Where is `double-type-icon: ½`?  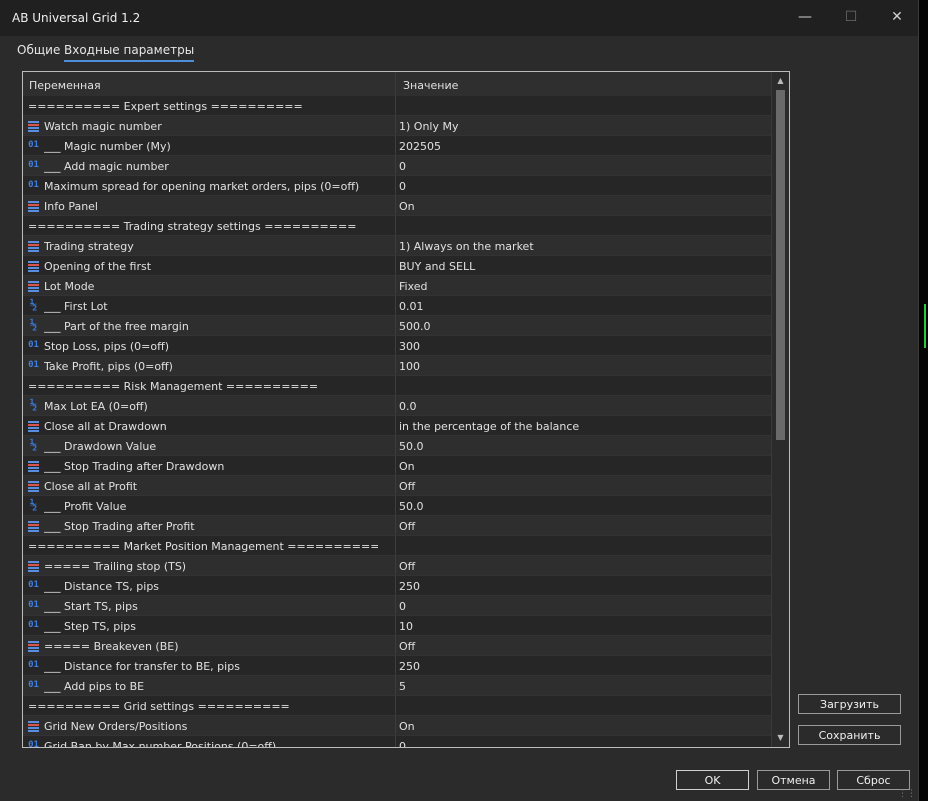 double-type-icon: ½ is located at coordinates (33, 305).